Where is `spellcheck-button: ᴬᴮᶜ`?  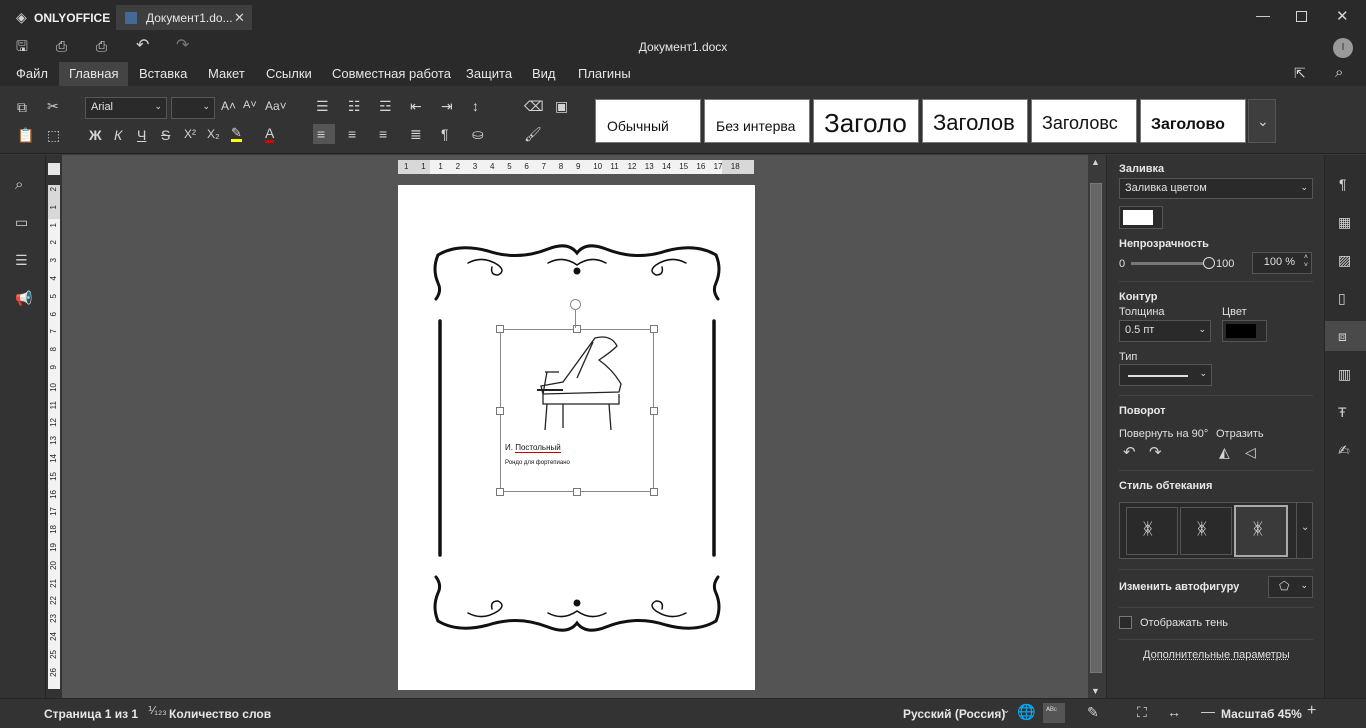
spellcheck-button: ᴬᴮᶜ is located at coordinates (1054, 713).